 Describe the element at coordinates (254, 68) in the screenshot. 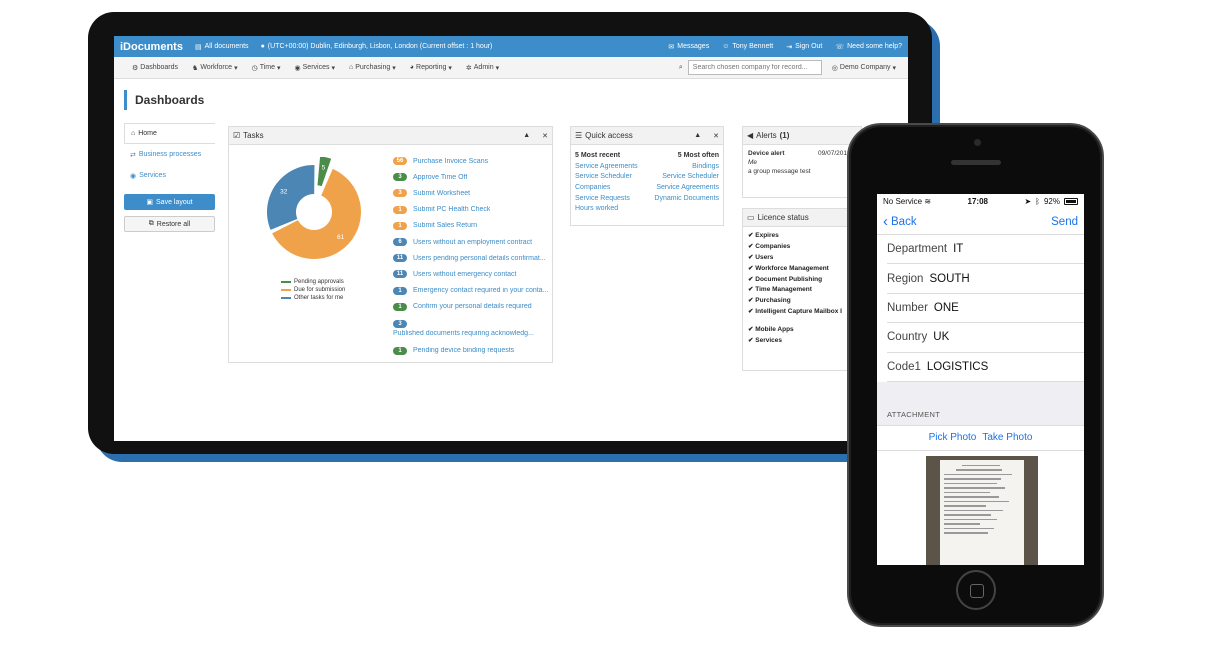

I see `clock-icon: ◷` at that location.